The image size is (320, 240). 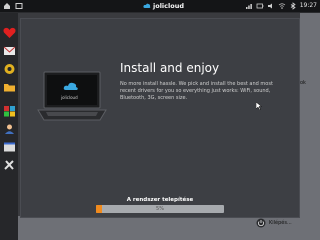 I want to click on install-title: Install and enjoy, so click(x=170, y=68).